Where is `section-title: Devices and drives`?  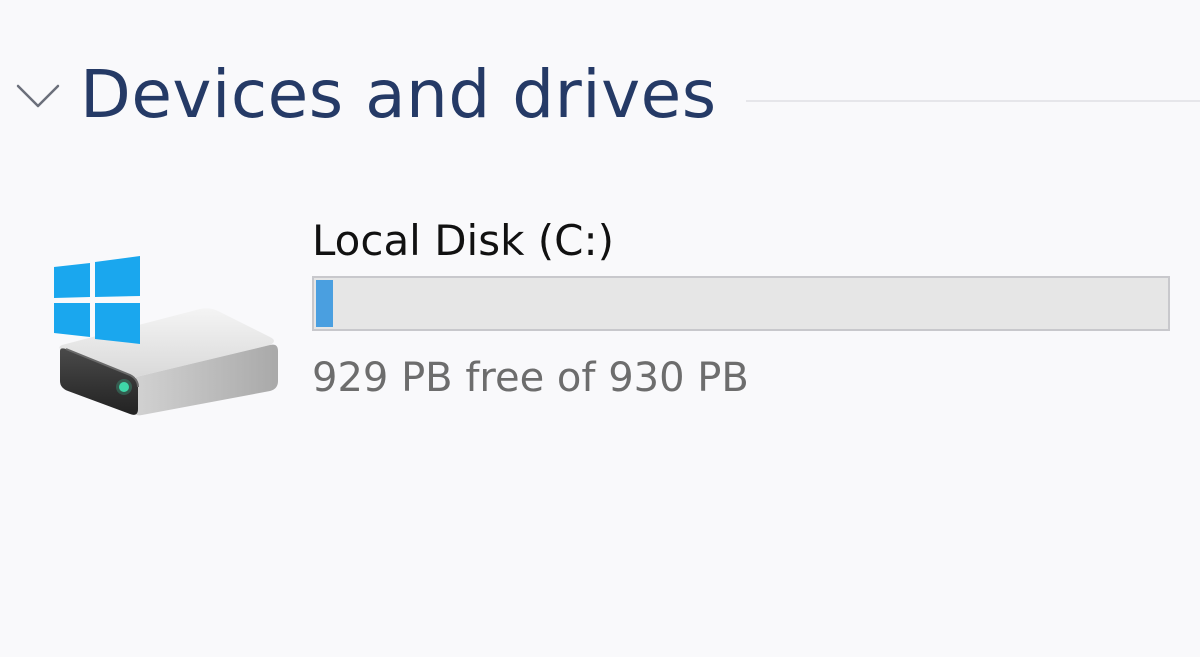 section-title: Devices and drives is located at coordinates (398, 94).